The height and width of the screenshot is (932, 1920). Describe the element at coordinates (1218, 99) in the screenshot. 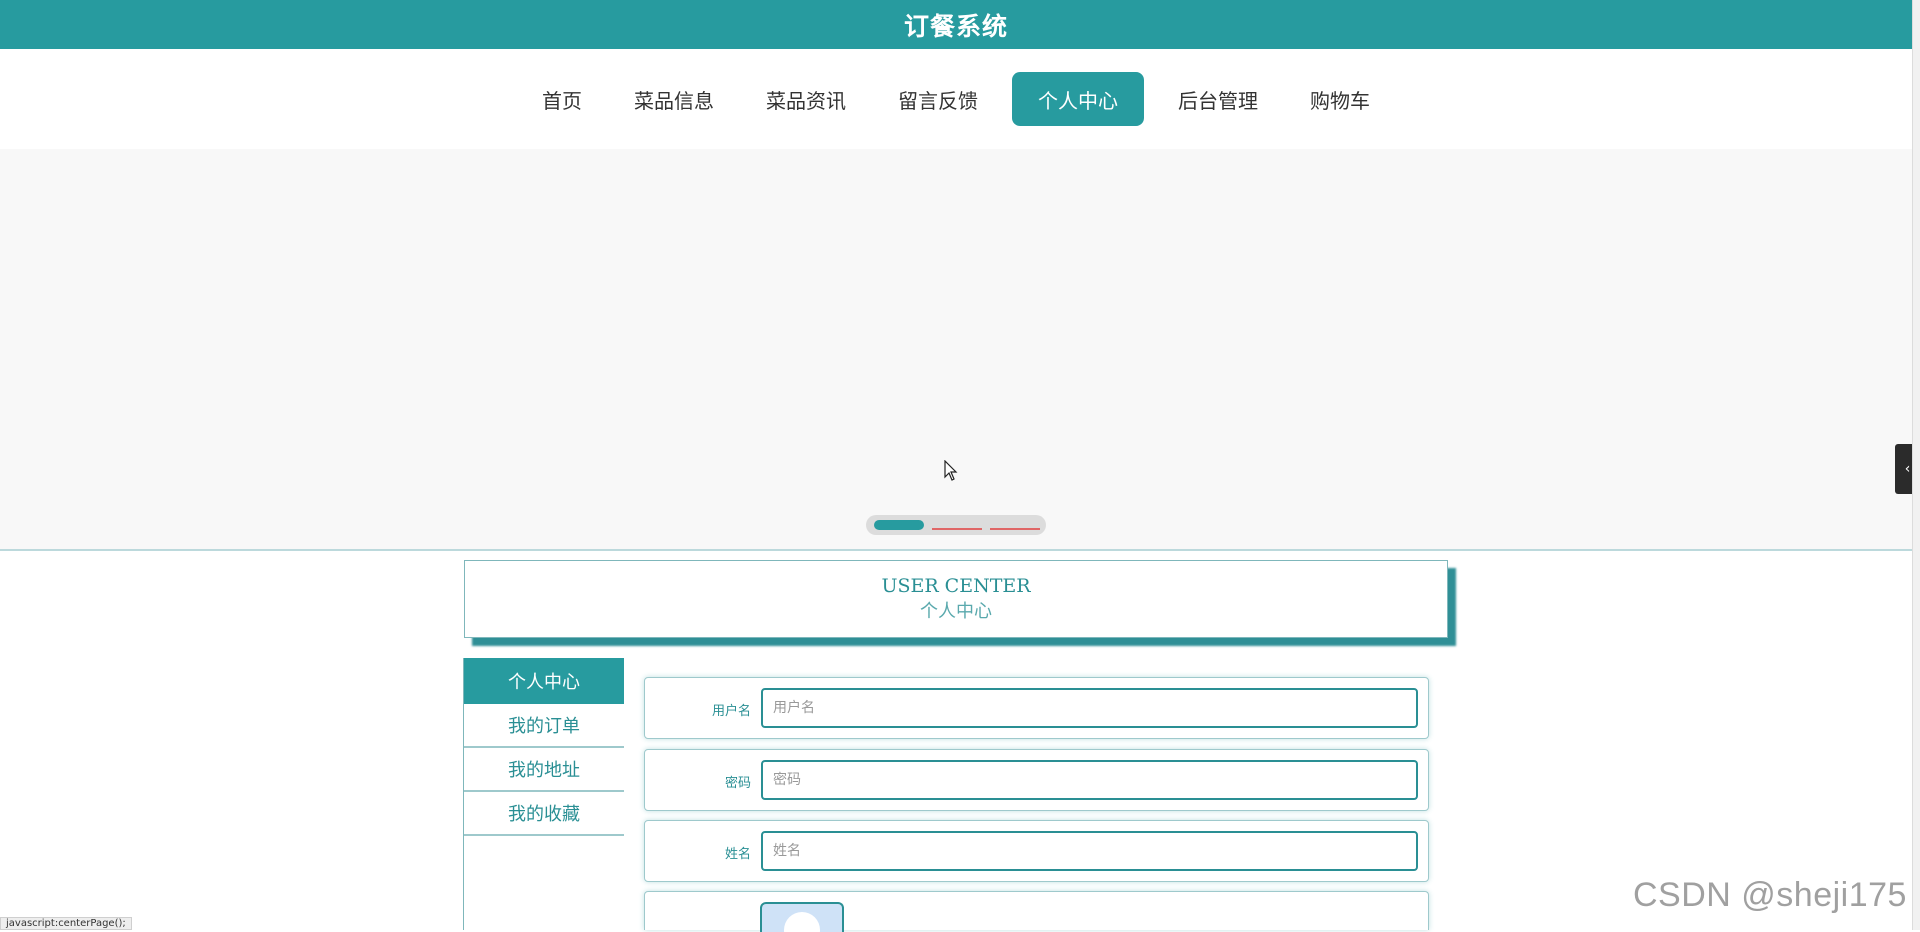

I see `nav-admin: 后台管理` at that location.